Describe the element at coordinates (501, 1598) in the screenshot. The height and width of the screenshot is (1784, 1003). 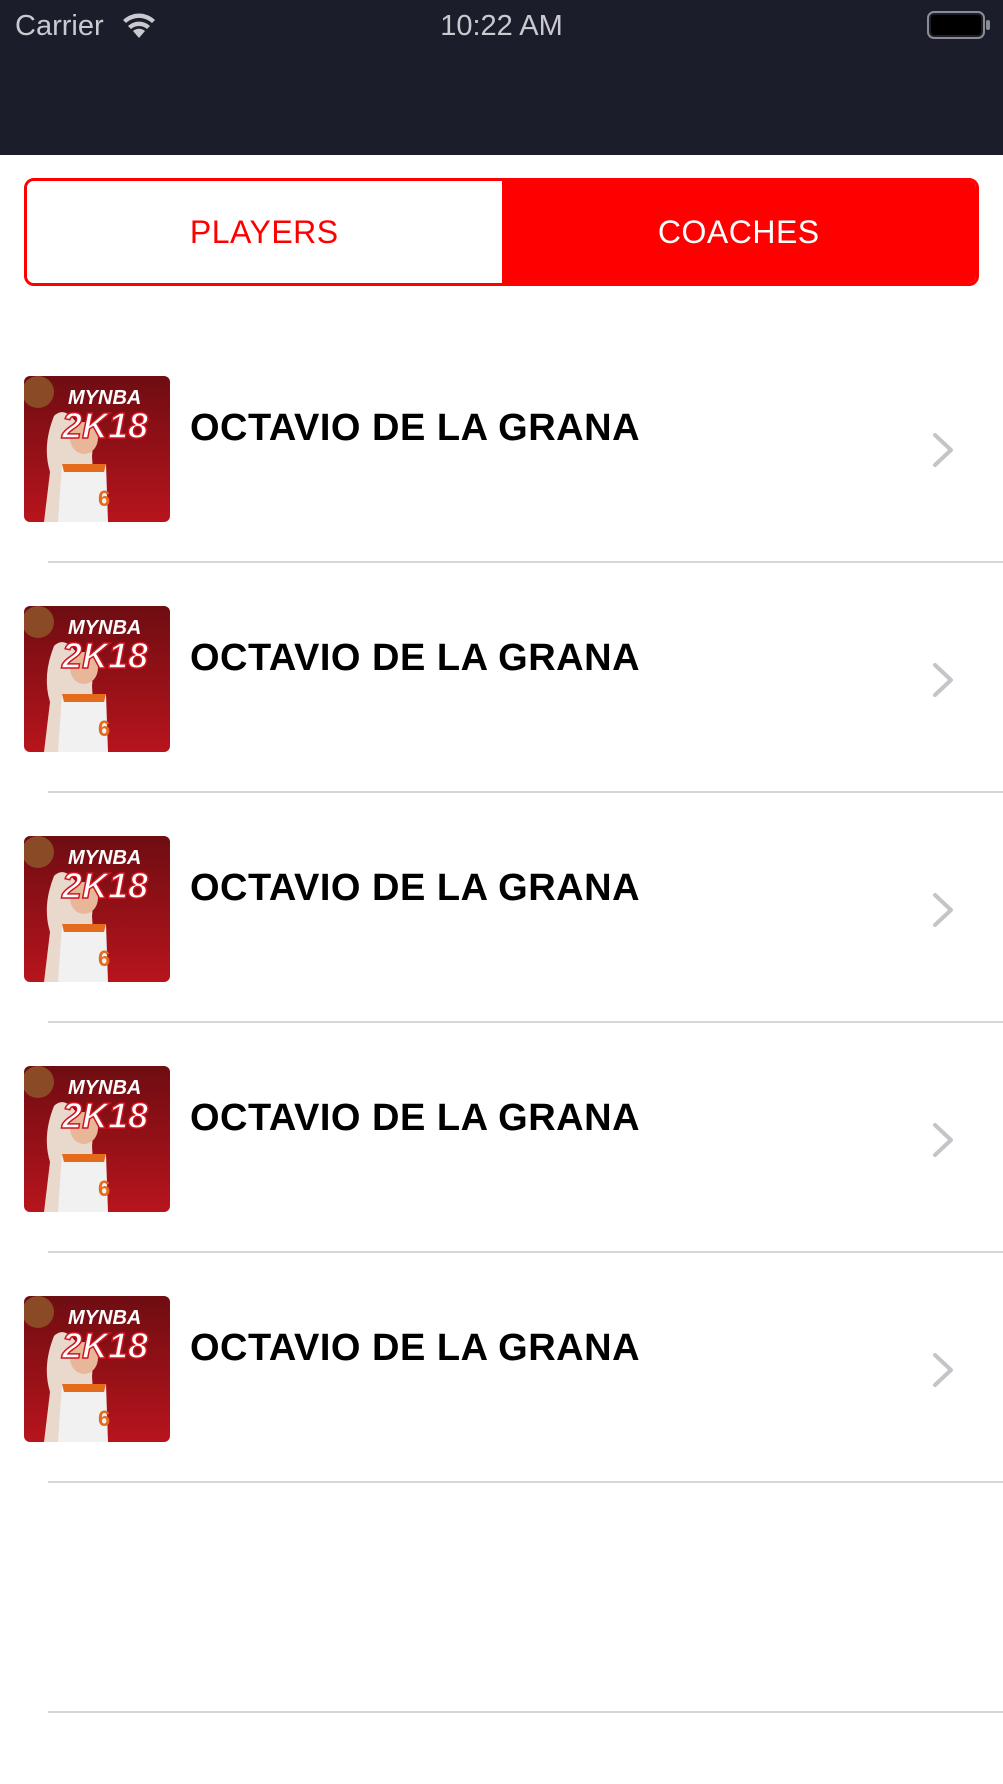
I see `empty-list-row` at that location.